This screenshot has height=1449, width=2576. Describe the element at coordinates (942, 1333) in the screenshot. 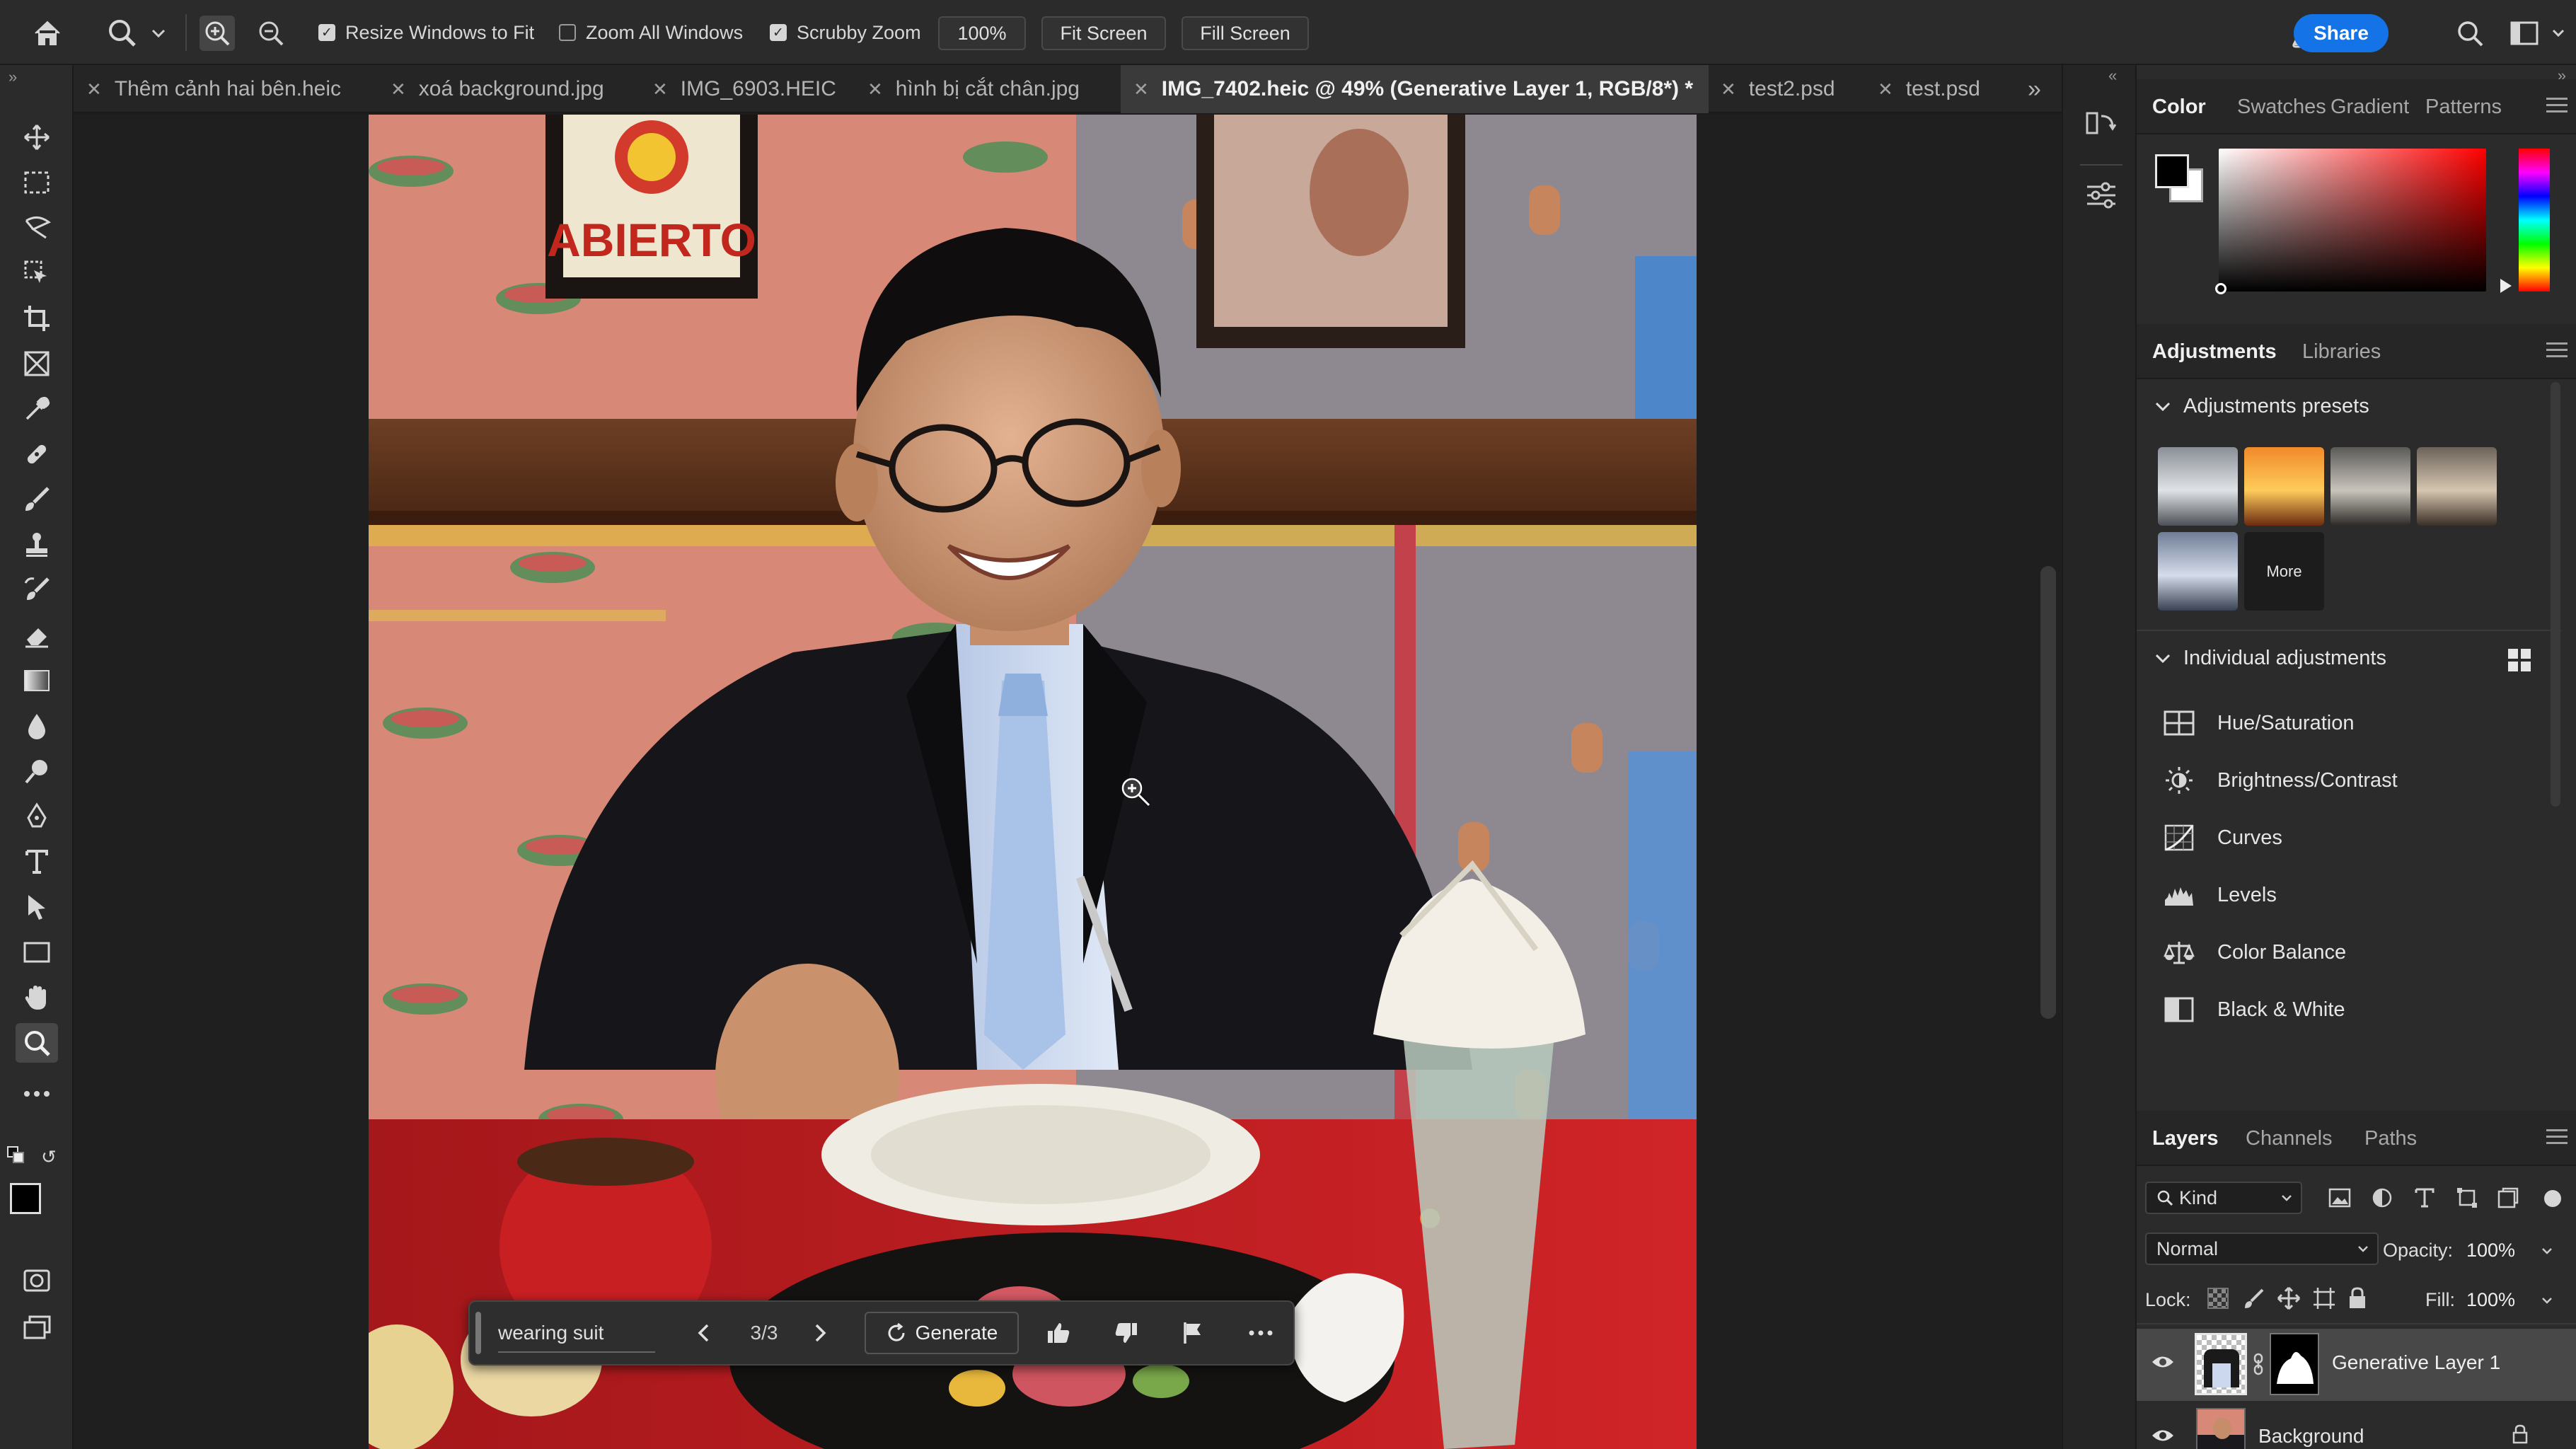

I see `generate-button: Generate` at that location.